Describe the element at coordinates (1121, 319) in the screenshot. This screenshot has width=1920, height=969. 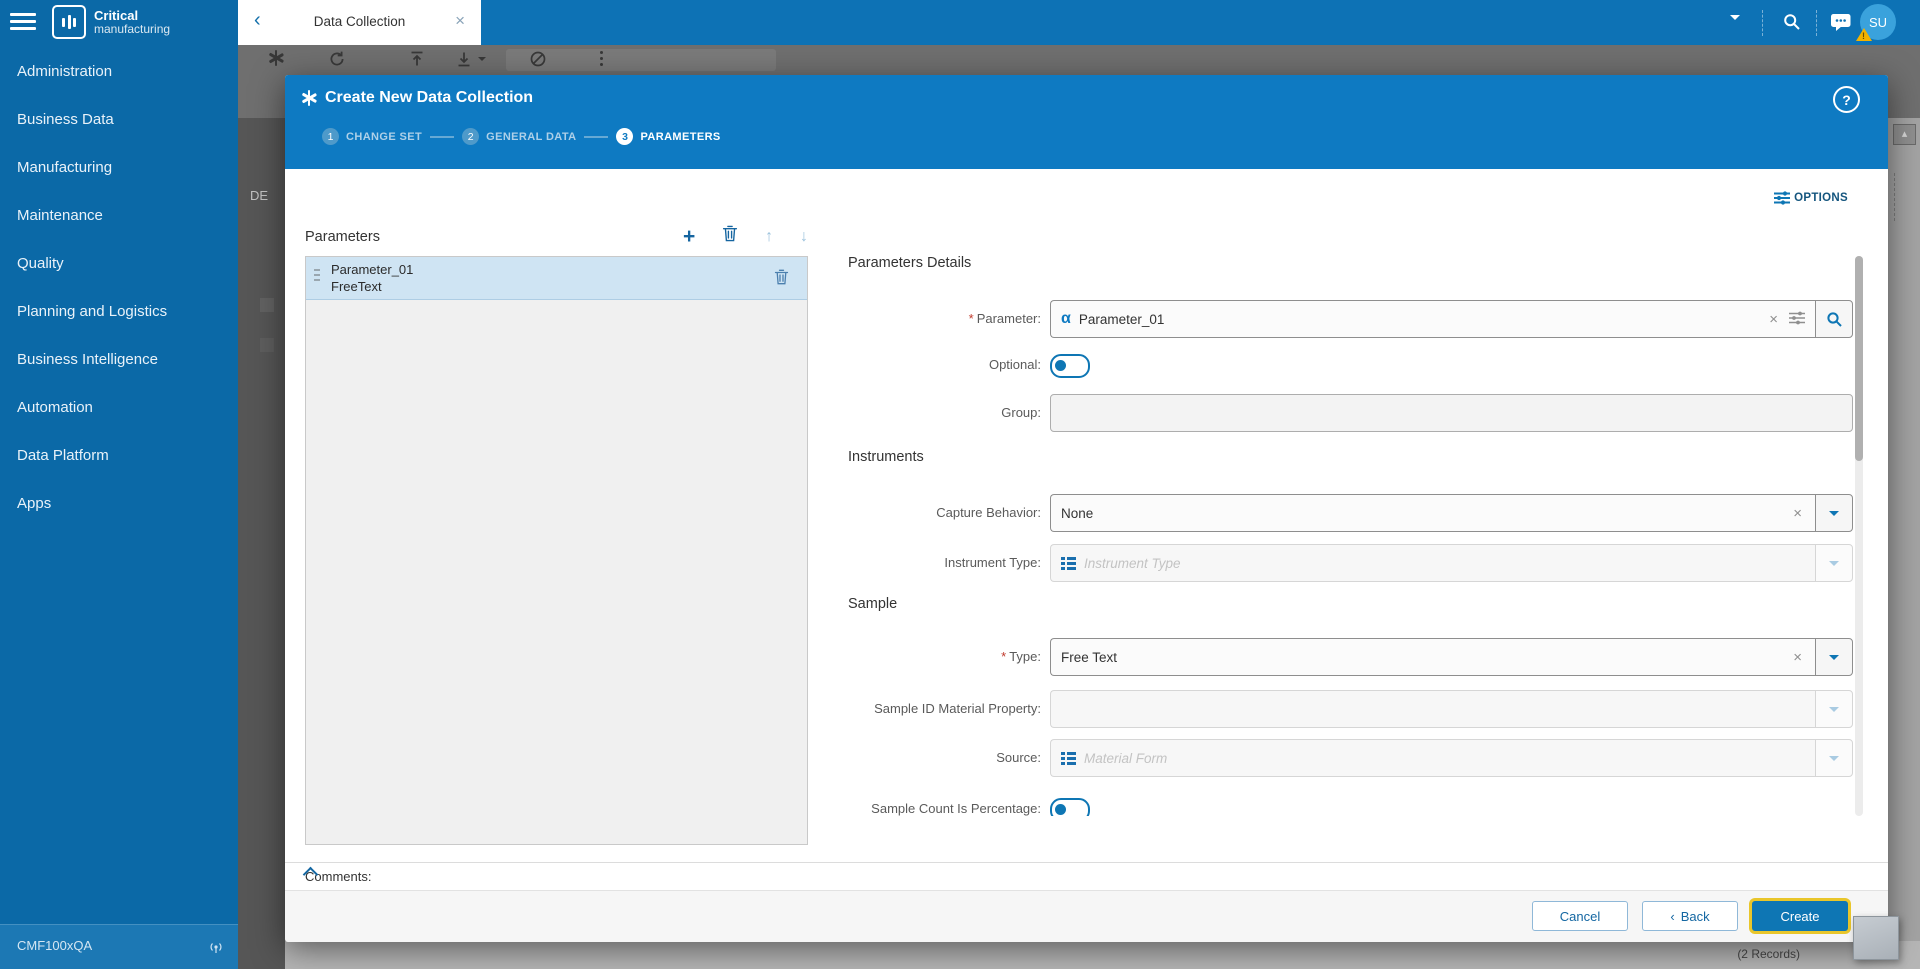
I see `parameter-value: Parameter_01` at that location.